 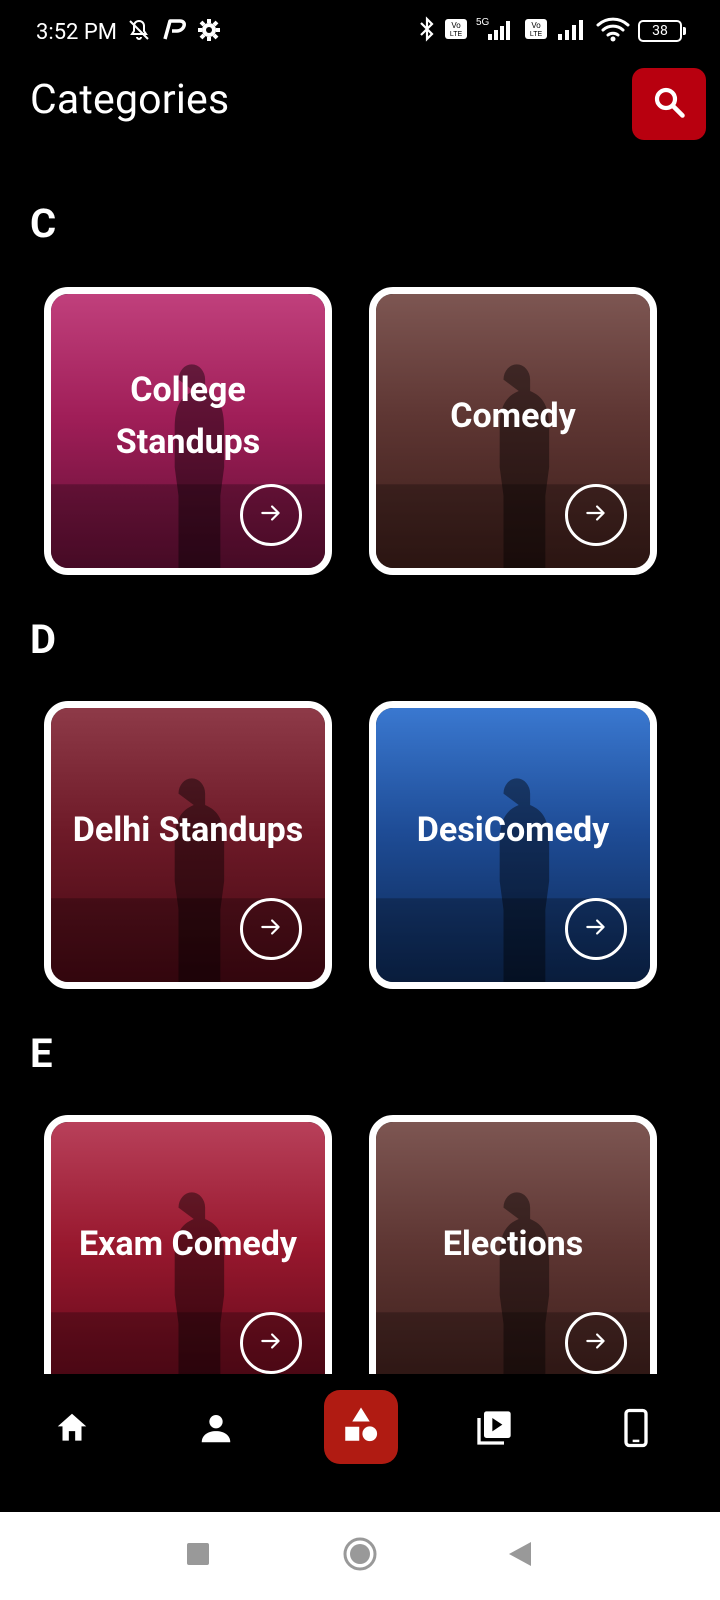 I want to click on categories-icon, so click(x=361, y=1427).